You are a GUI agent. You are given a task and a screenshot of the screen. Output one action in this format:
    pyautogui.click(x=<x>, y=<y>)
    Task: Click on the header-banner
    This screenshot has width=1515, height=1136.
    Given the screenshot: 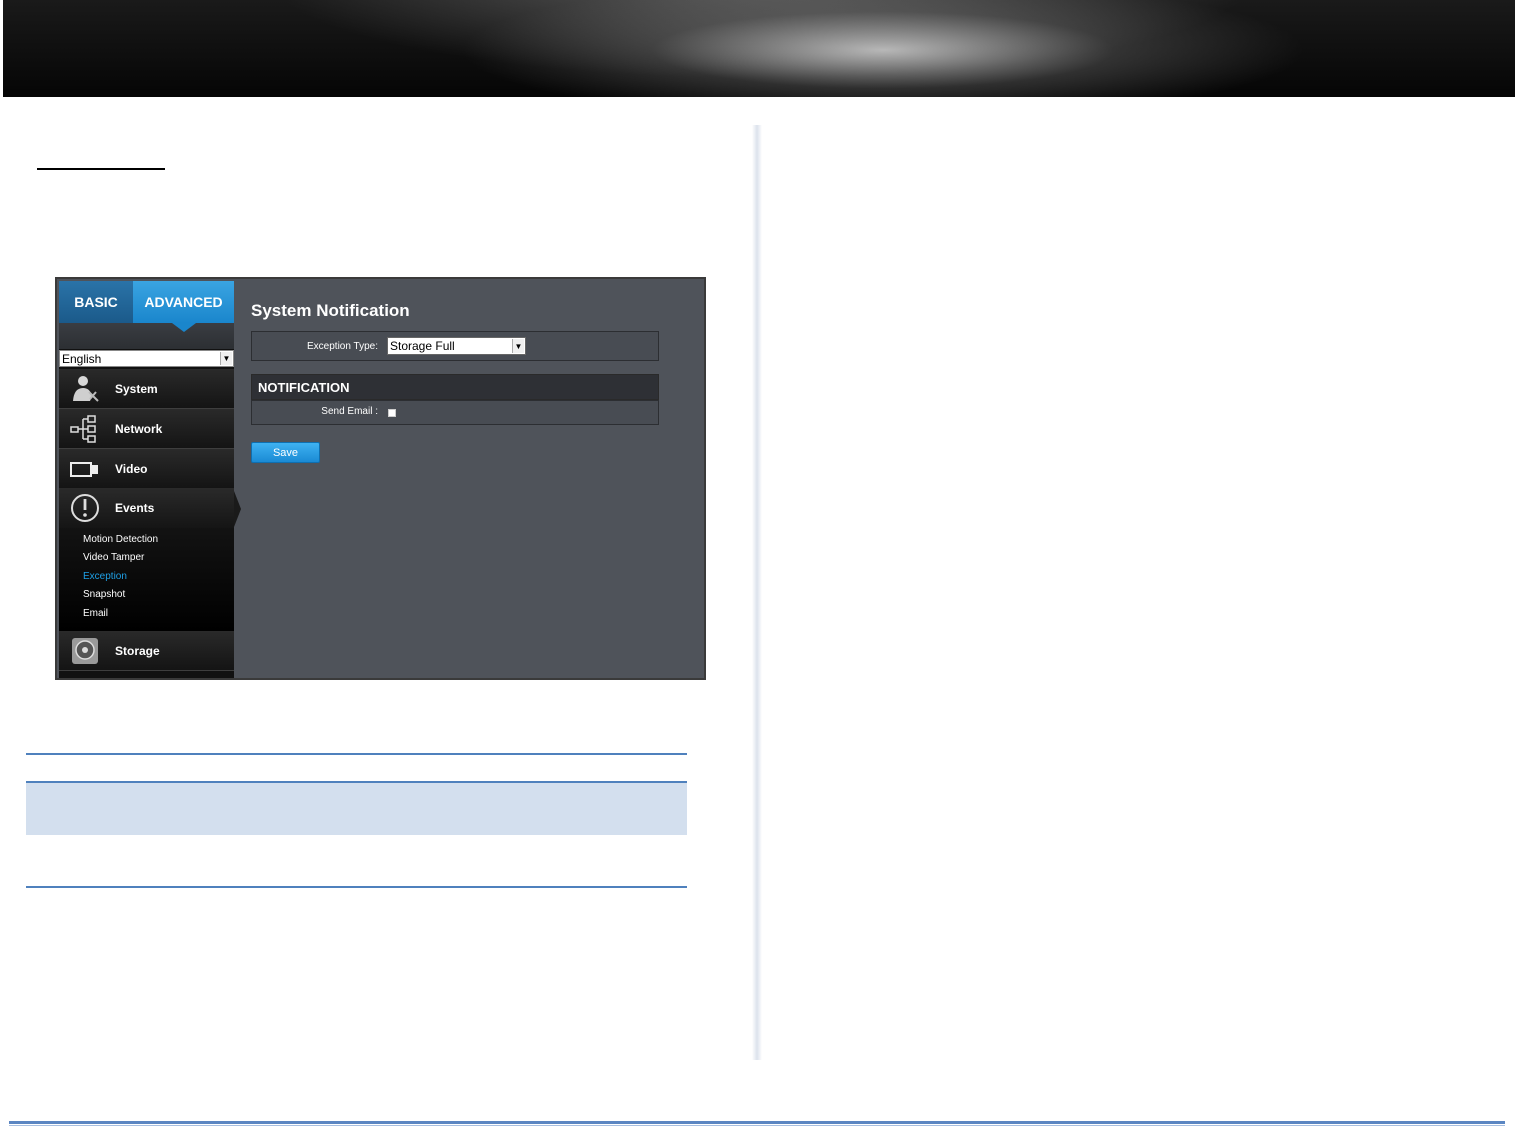 What is the action you would take?
    pyautogui.click(x=759, y=48)
    